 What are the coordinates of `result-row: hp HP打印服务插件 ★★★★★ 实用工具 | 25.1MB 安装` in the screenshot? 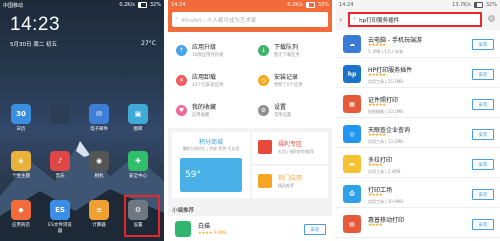 It's located at (418, 74).